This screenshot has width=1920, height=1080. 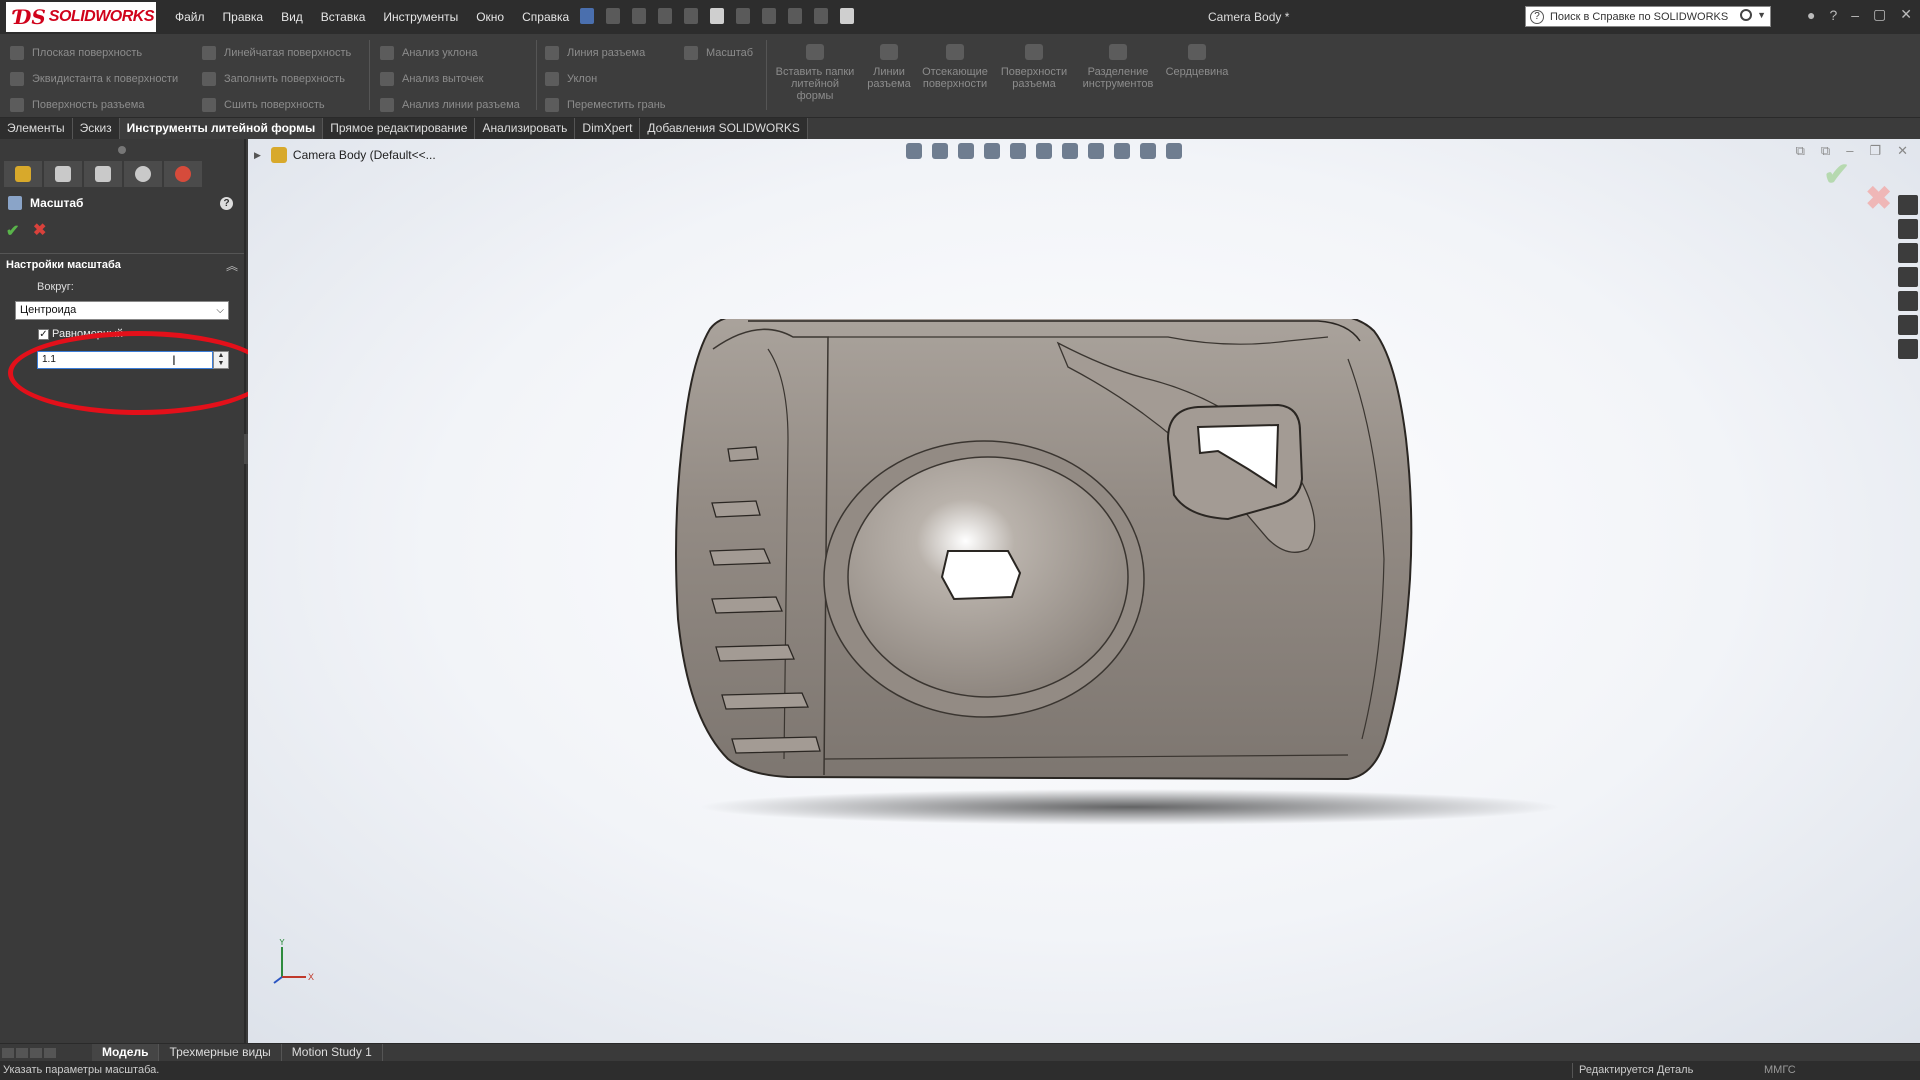 I want to click on tab-feature-manager, so click(x=23, y=174).